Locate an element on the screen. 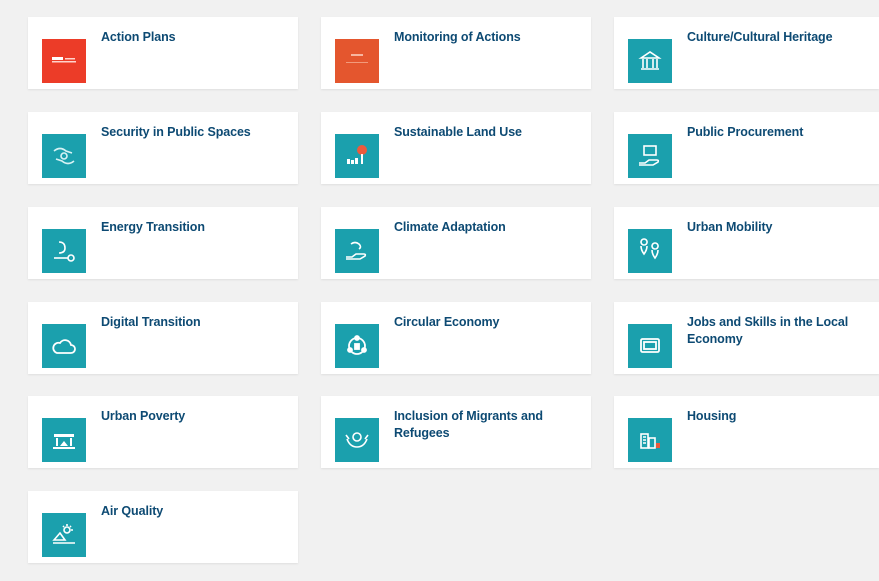 Image resolution: width=879 pixels, height=581 pixels. card-label: Jobs and Skills in the Local Economy is located at coordinates (768, 330).